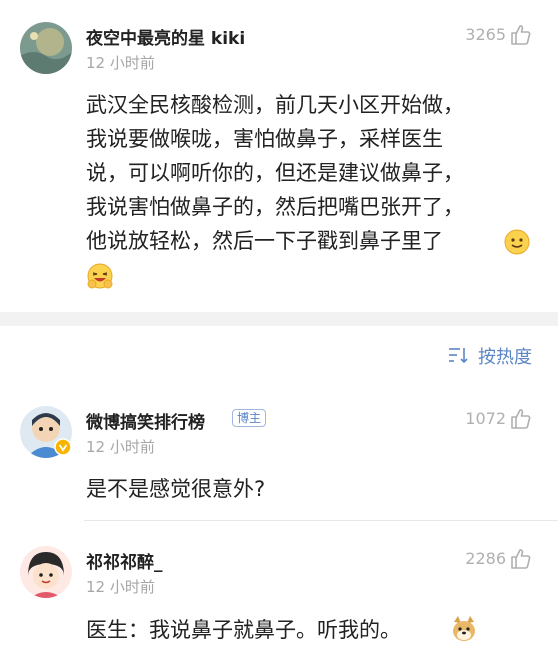 The image size is (558, 653). Describe the element at coordinates (275, 207) in the screenshot. I see `comment-text-line: 我说害怕做鼻子的，然后把嘴巴张开了，` at that location.